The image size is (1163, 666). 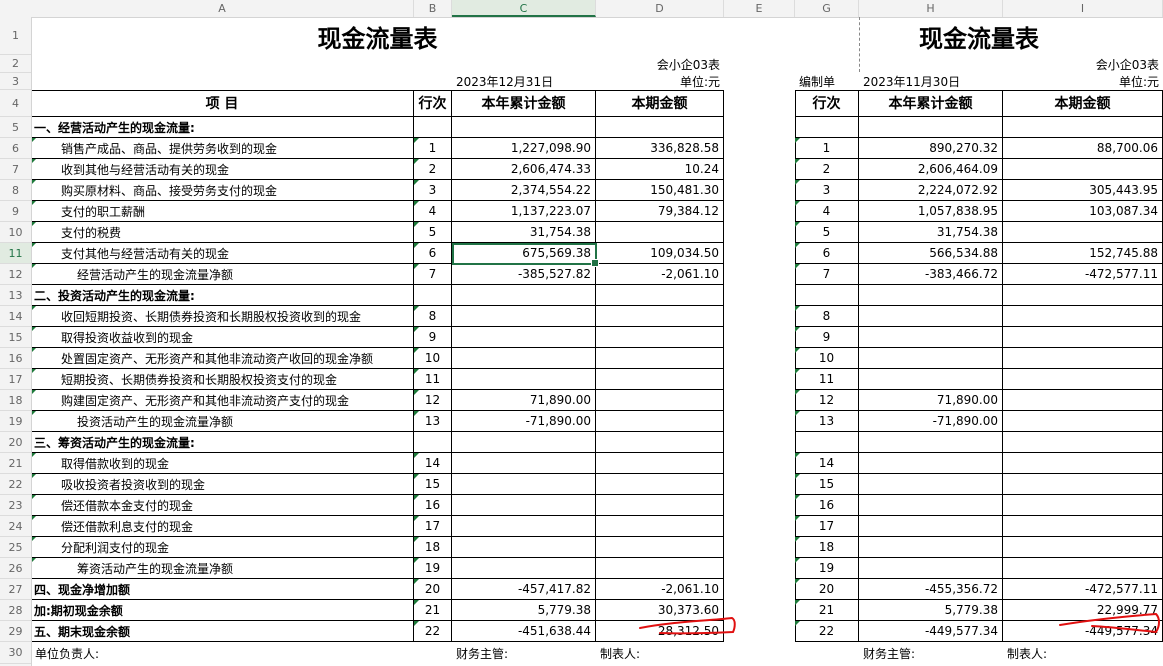 What do you see at coordinates (222, 316) in the screenshot?
I see `item-label: 收回短期投资、长期债券投资和长期股权投资收到的现金` at bounding box center [222, 316].